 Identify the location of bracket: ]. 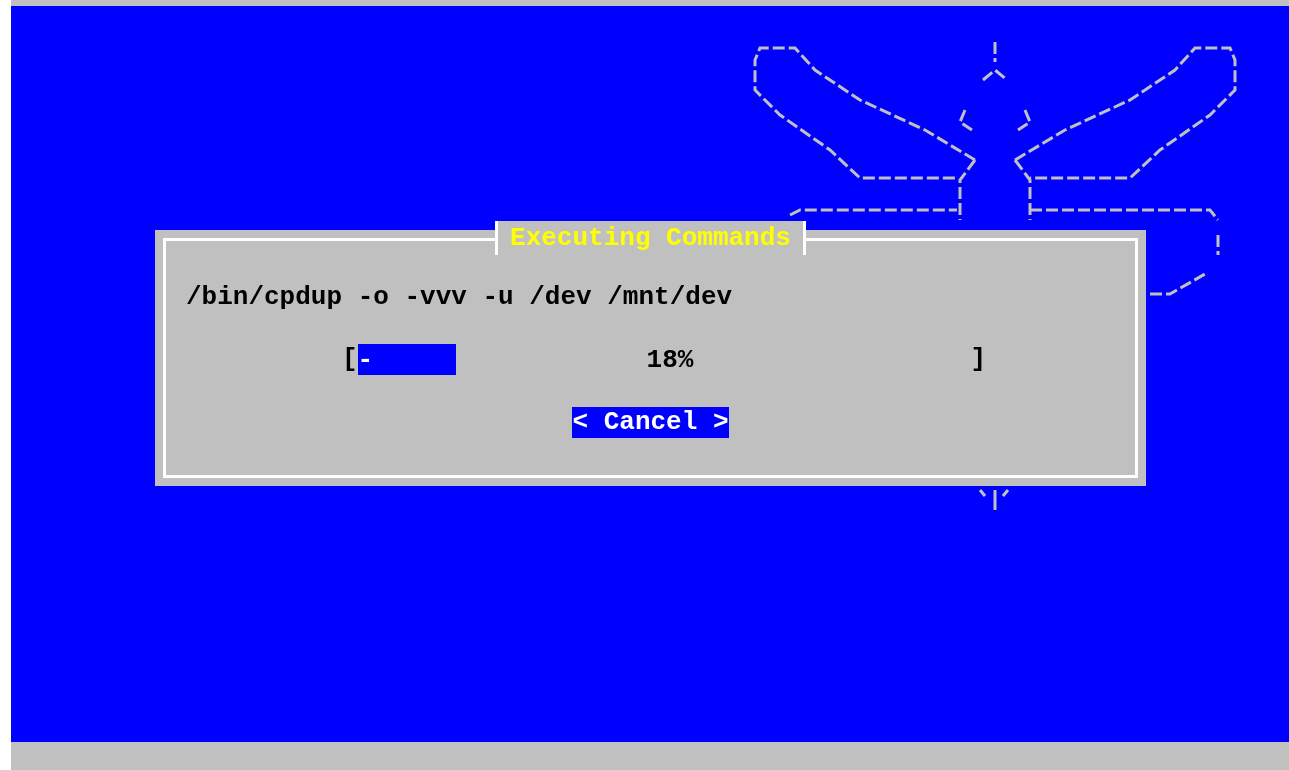
(978, 359).